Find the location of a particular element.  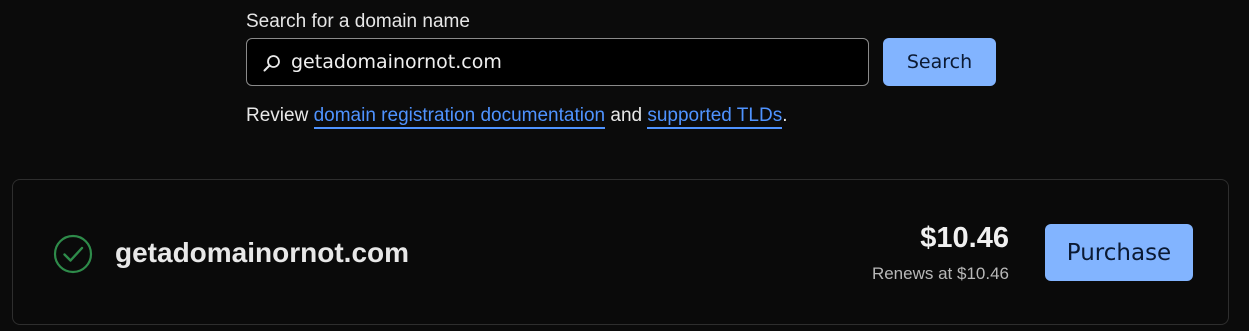

result-domain-name: getadomainornot.com is located at coordinates (262, 252).